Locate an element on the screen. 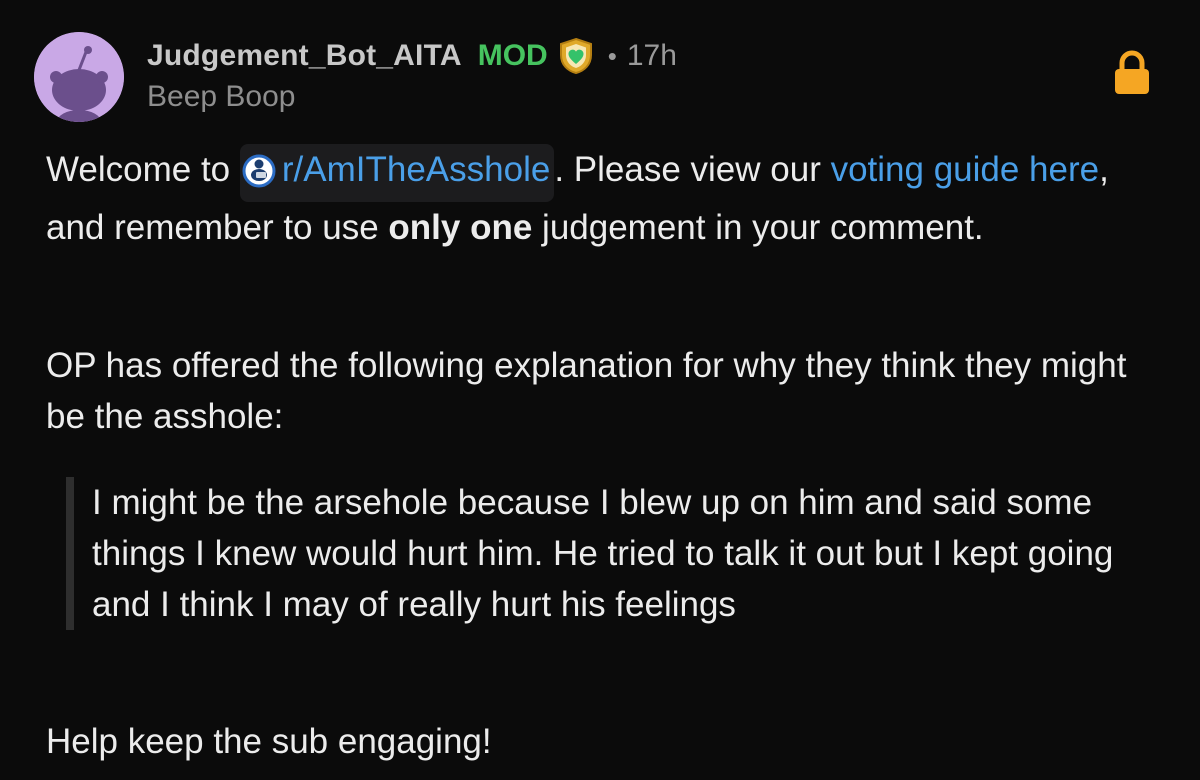 This screenshot has height=780, width=1200. shield-heart-icon is located at coordinates (576, 56).